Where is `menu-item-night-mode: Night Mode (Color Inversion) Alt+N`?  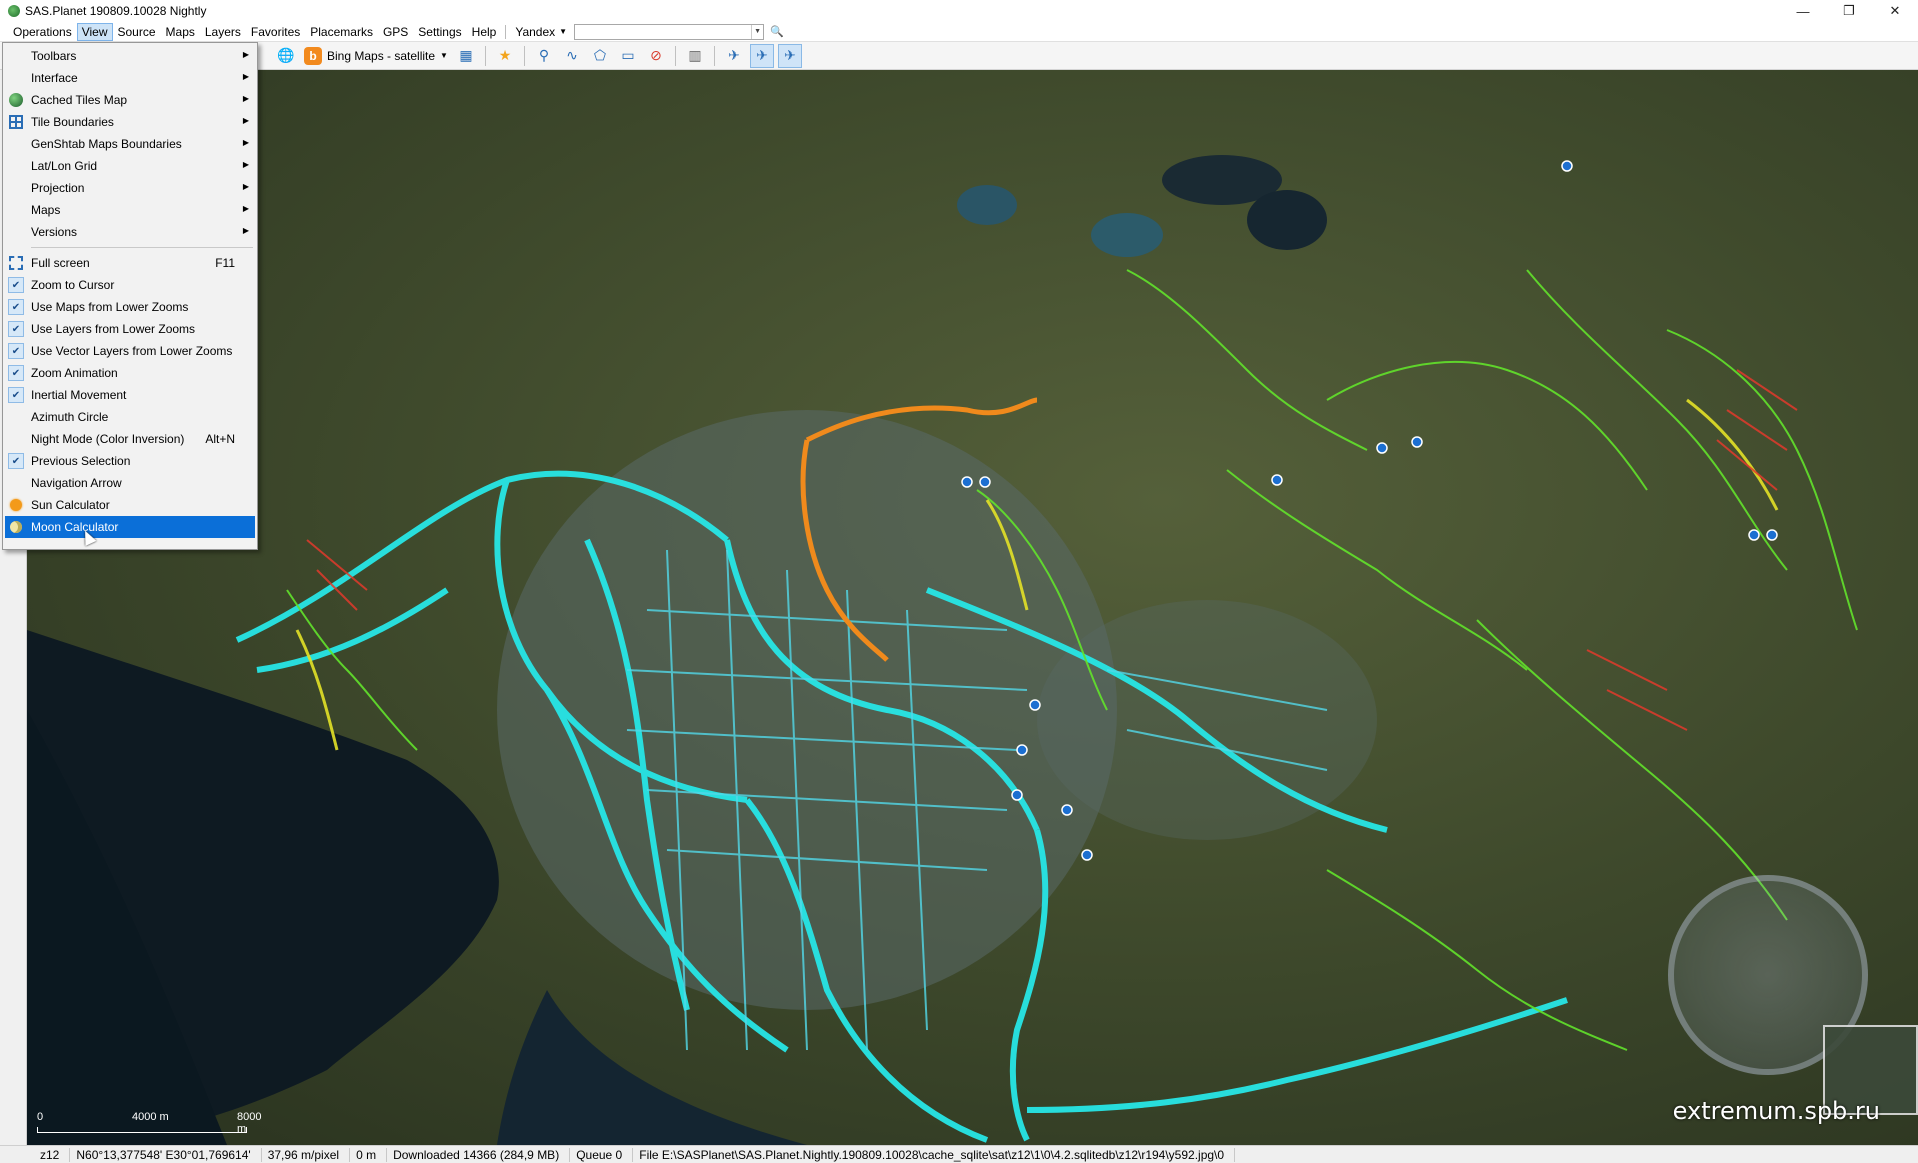 menu-item-night-mode: Night Mode (Color Inversion) Alt+N is located at coordinates (130, 439).